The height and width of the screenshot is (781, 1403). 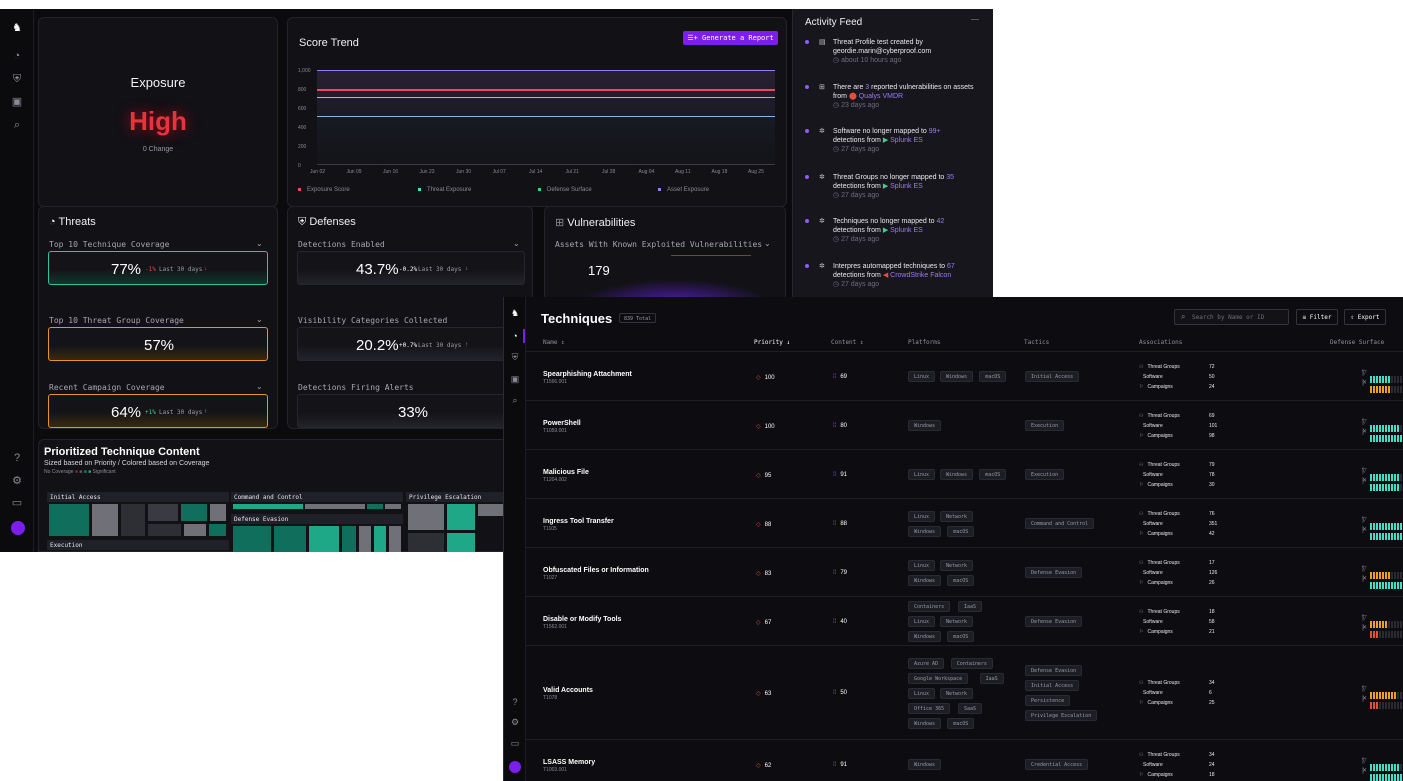 I want to click on tactic-chip: Privilege Escalation, so click(x=1061, y=715).